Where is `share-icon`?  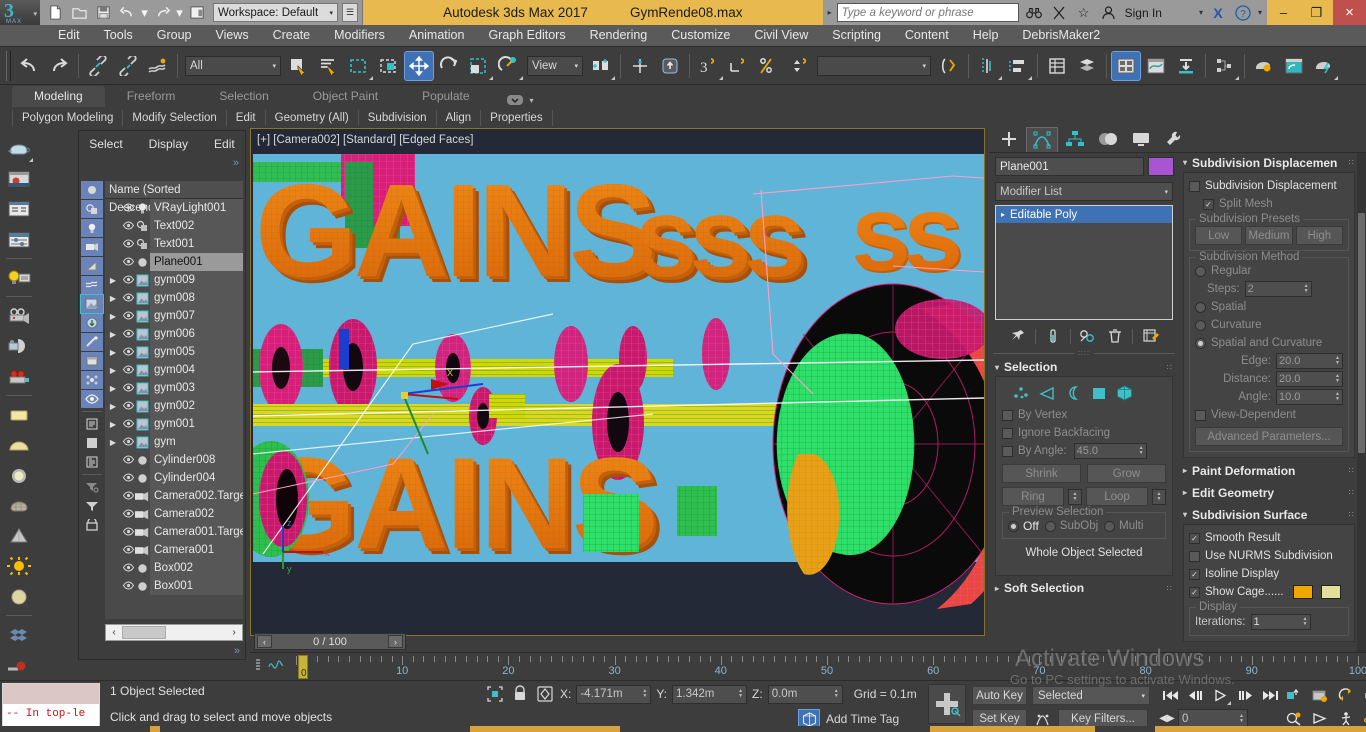 share-icon is located at coordinates (1059, 13).